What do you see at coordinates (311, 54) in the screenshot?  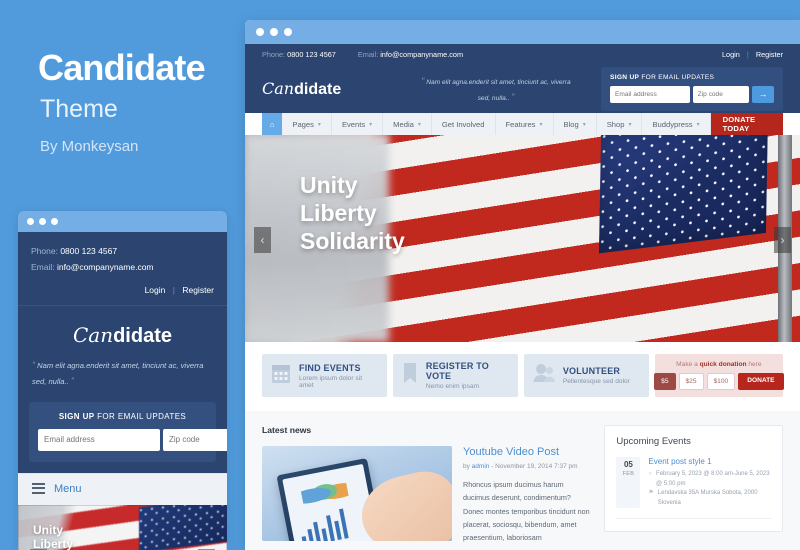 I see `topbar-phone-value: 0800 123 4567` at bounding box center [311, 54].